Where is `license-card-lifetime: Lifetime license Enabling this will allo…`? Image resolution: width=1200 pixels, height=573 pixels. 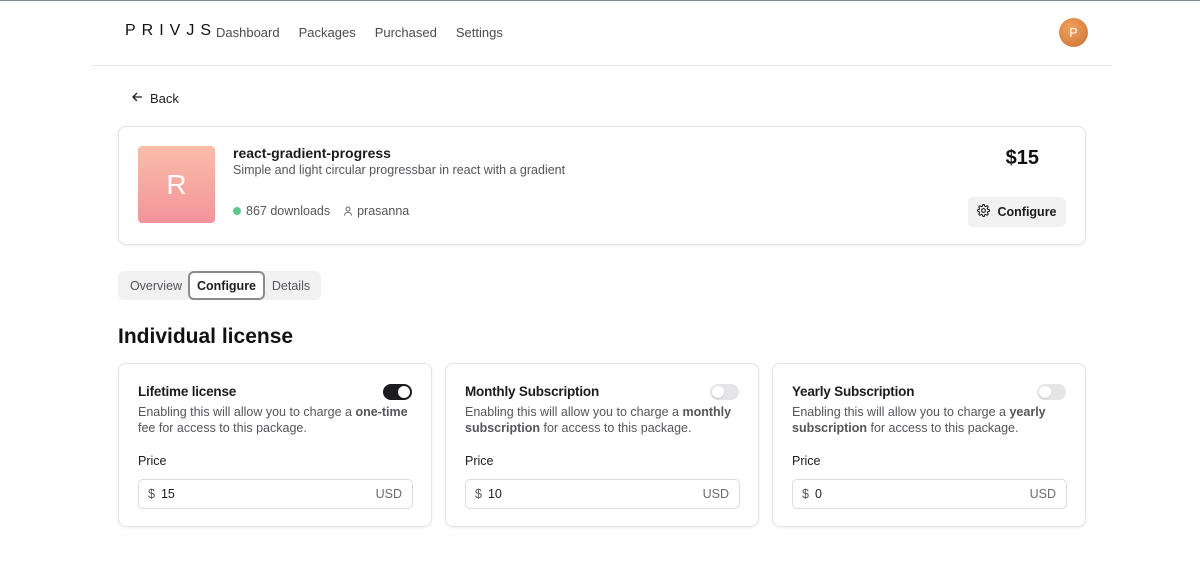
license-card-lifetime: Lifetime license Enabling this will allo… is located at coordinates (275, 445).